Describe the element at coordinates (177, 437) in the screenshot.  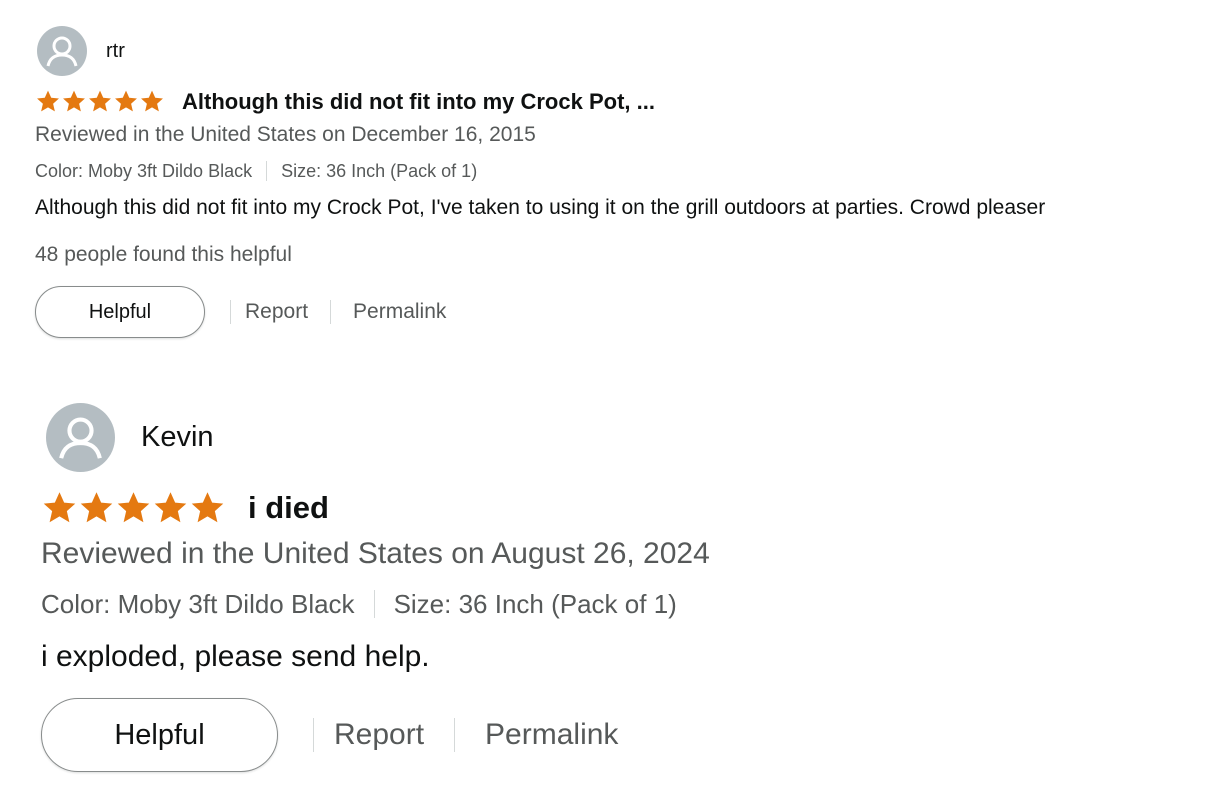
I see `reviewer-name: Kevin` at that location.